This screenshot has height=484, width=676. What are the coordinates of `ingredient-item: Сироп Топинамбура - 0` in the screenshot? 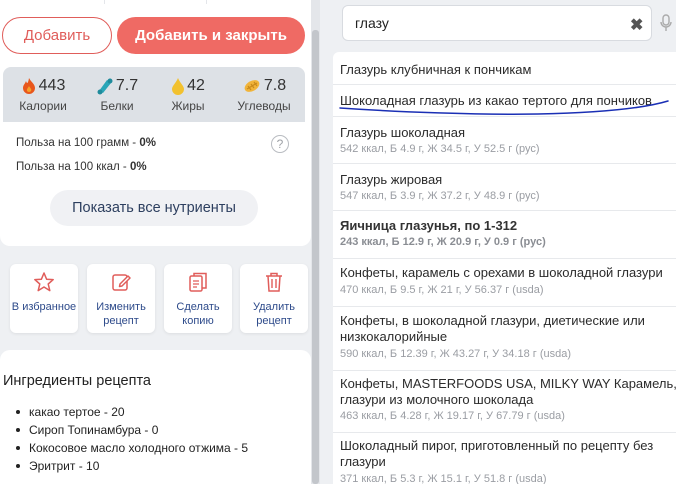 It's located at (132, 430).